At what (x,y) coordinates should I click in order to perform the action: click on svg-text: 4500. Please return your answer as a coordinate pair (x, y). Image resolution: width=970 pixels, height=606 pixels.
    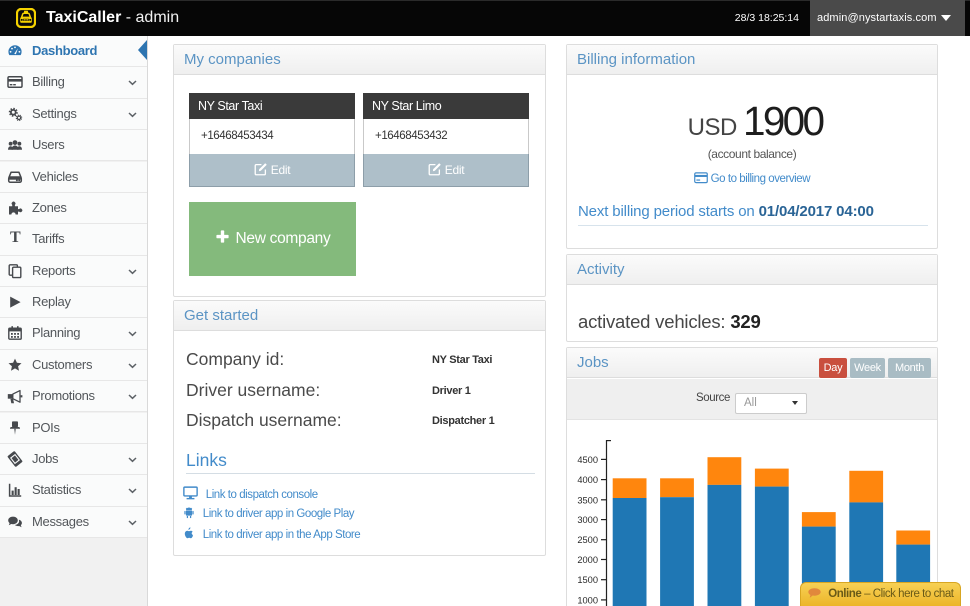
    Looking at the image, I should click on (587, 460).